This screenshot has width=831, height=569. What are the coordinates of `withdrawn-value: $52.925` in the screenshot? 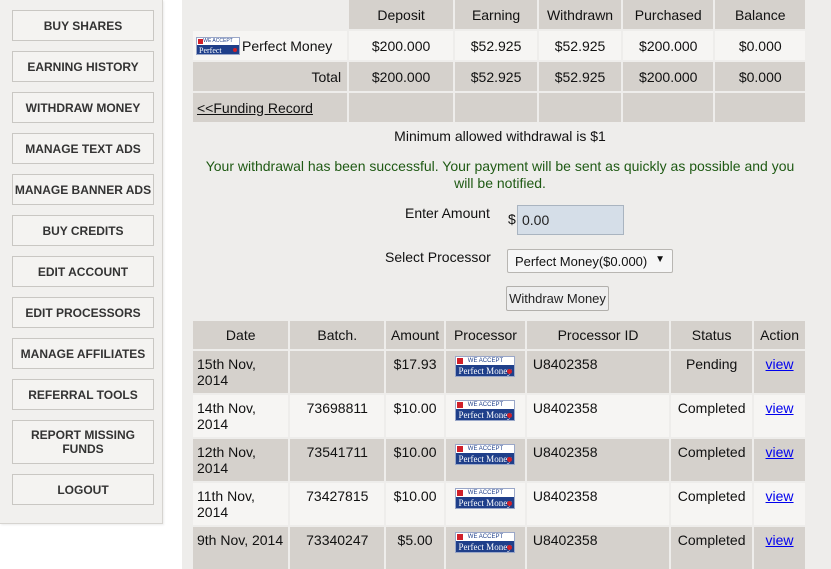 It's located at (580, 45).